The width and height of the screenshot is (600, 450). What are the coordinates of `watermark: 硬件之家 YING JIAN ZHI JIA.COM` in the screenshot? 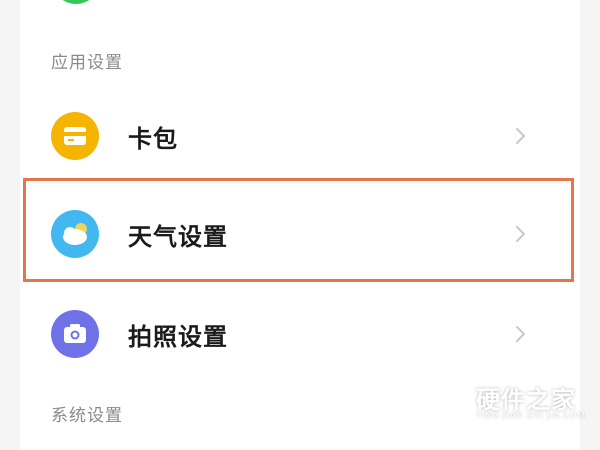 It's located at (511, 403).